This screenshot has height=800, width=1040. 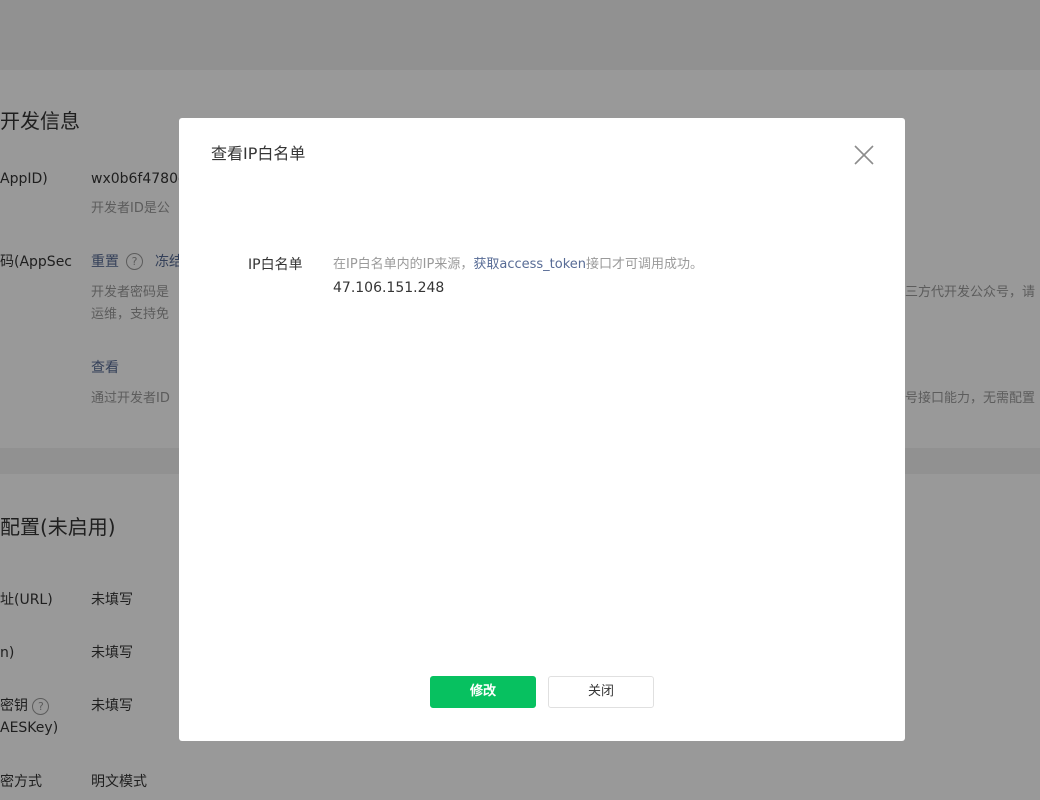 What do you see at coordinates (483, 692) in the screenshot?
I see `modify-button: 修改` at bounding box center [483, 692].